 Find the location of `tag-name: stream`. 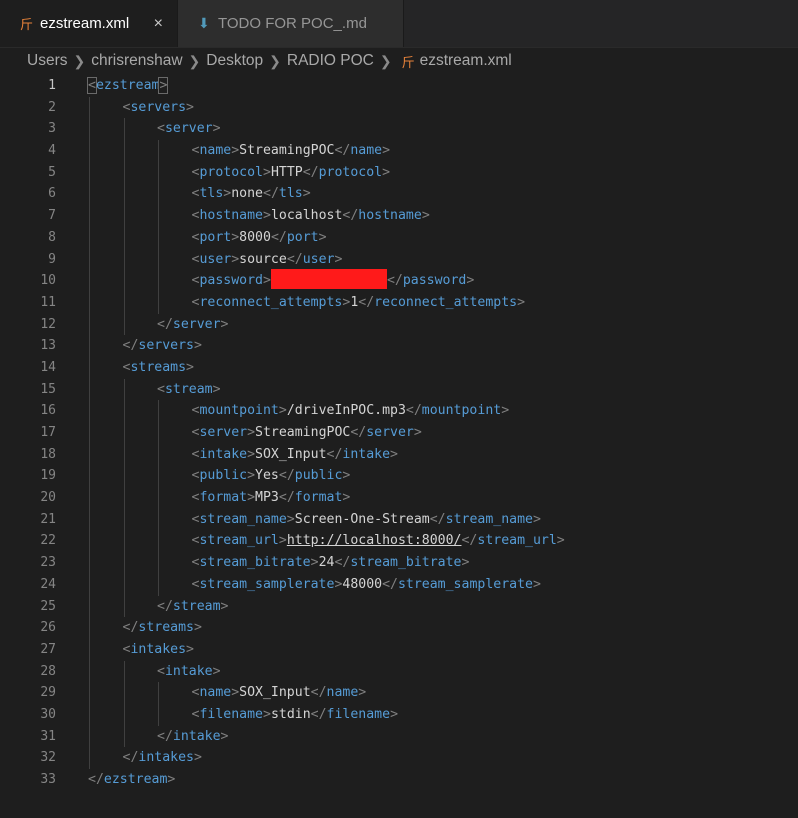

tag-name: stream is located at coordinates (196, 606).